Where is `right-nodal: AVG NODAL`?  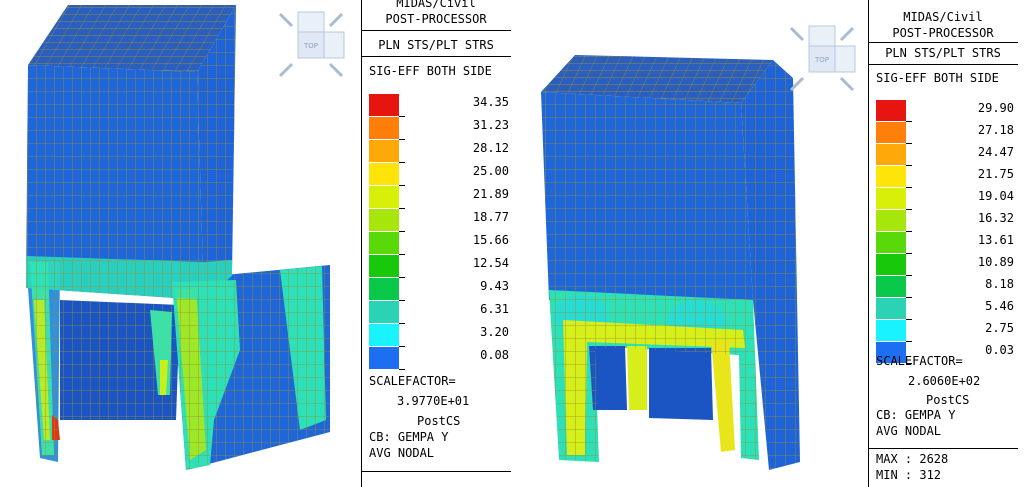
right-nodal: AVG NODAL is located at coordinates (909, 431).